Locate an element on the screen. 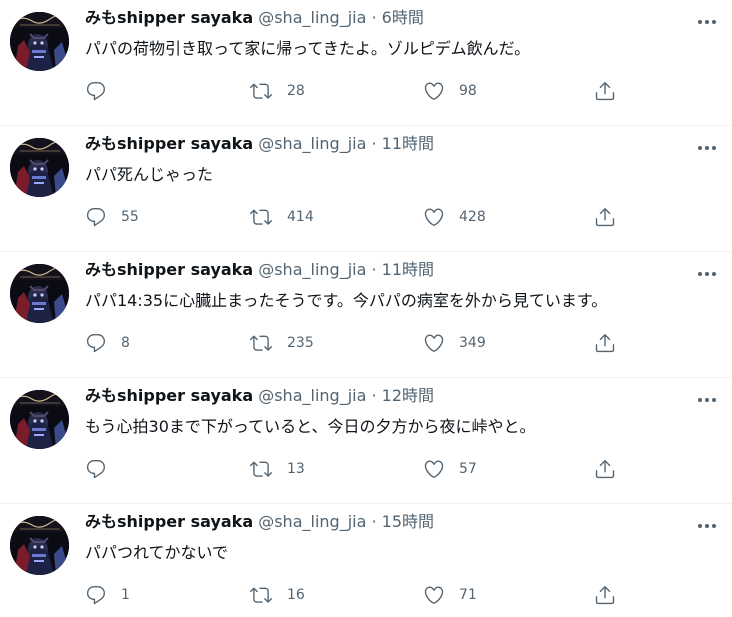 The image size is (732, 617). reply-count: 55 is located at coordinates (130, 217).